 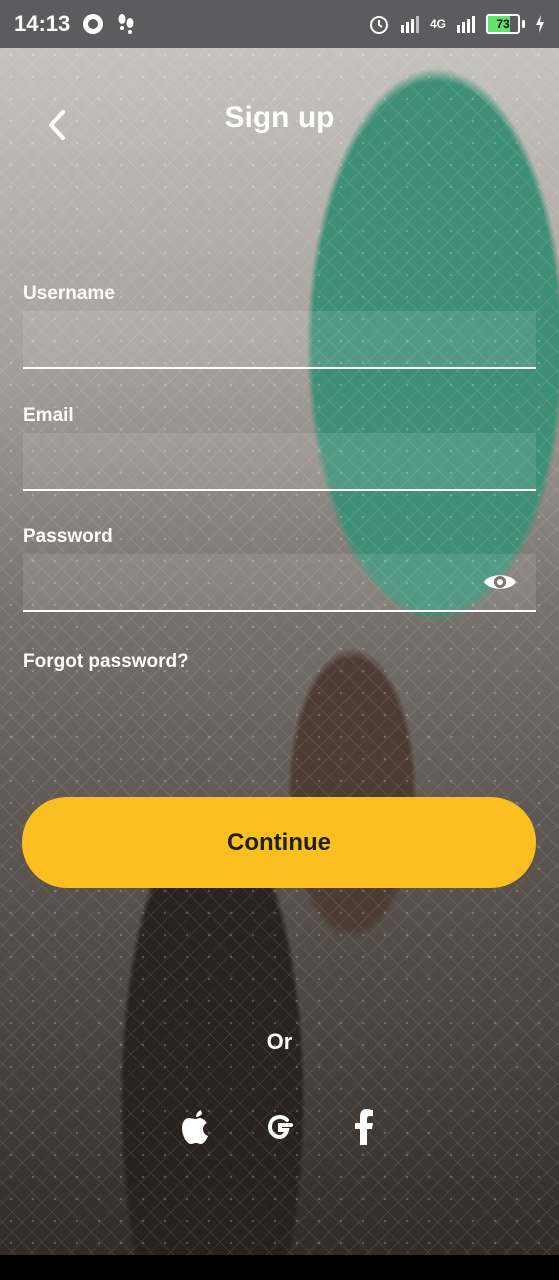 I want to click on email-input-wrapper, so click(x=279, y=462).